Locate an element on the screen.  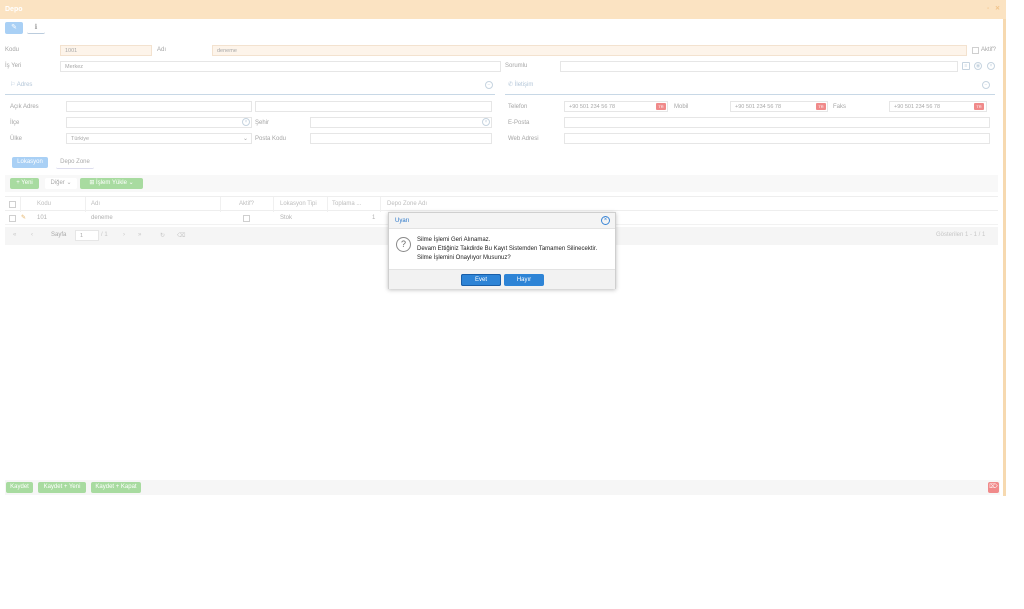
yes-button: Evet is located at coordinates (481, 280).